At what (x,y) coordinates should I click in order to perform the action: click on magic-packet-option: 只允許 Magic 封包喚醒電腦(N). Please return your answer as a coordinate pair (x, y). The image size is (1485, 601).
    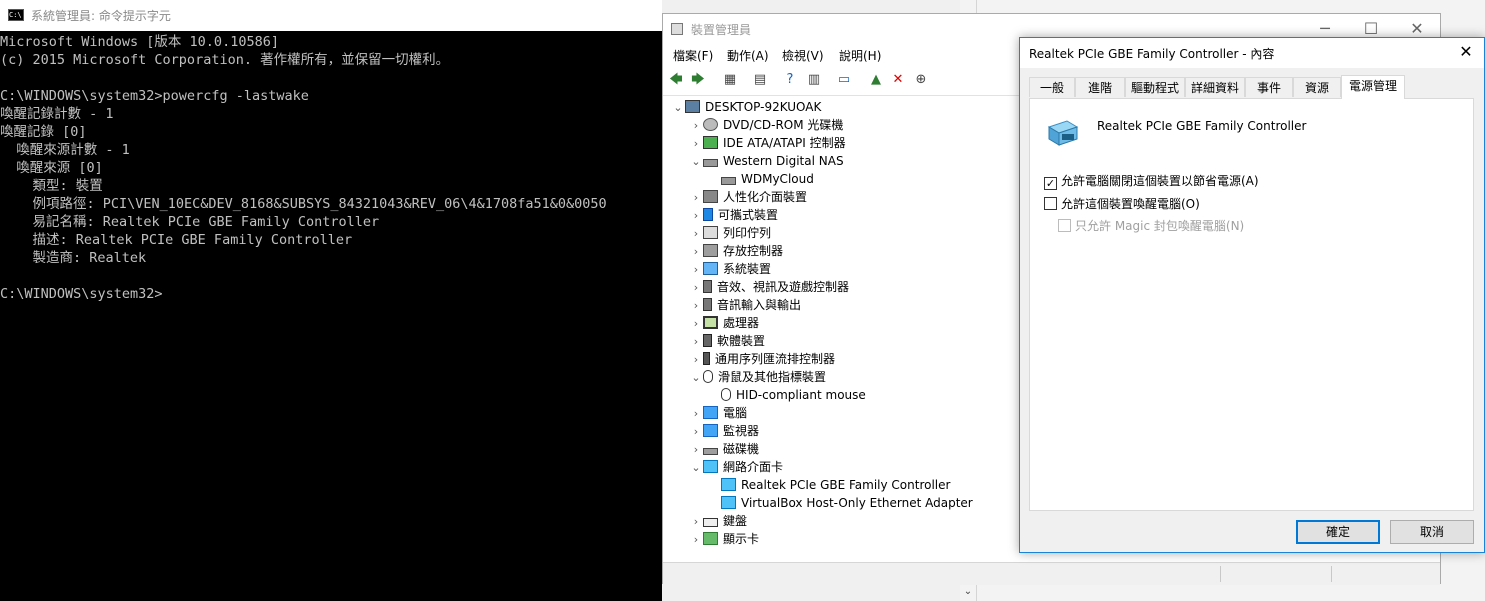
    Looking at the image, I should click on (1151, 226).